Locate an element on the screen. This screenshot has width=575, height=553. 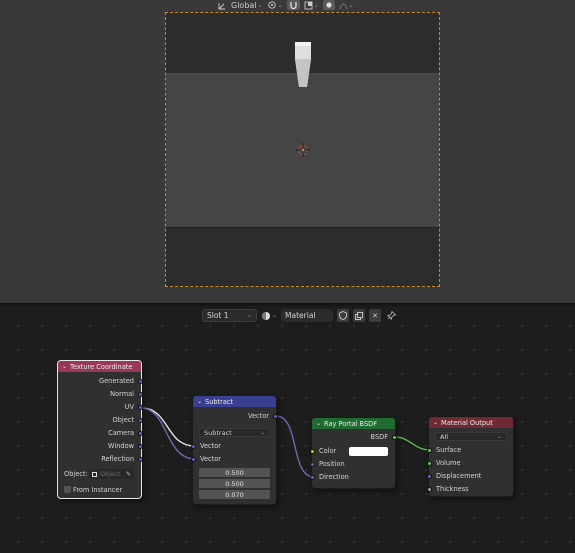
from-instancer-label: From Instancer is located at coordinates (98, 489).